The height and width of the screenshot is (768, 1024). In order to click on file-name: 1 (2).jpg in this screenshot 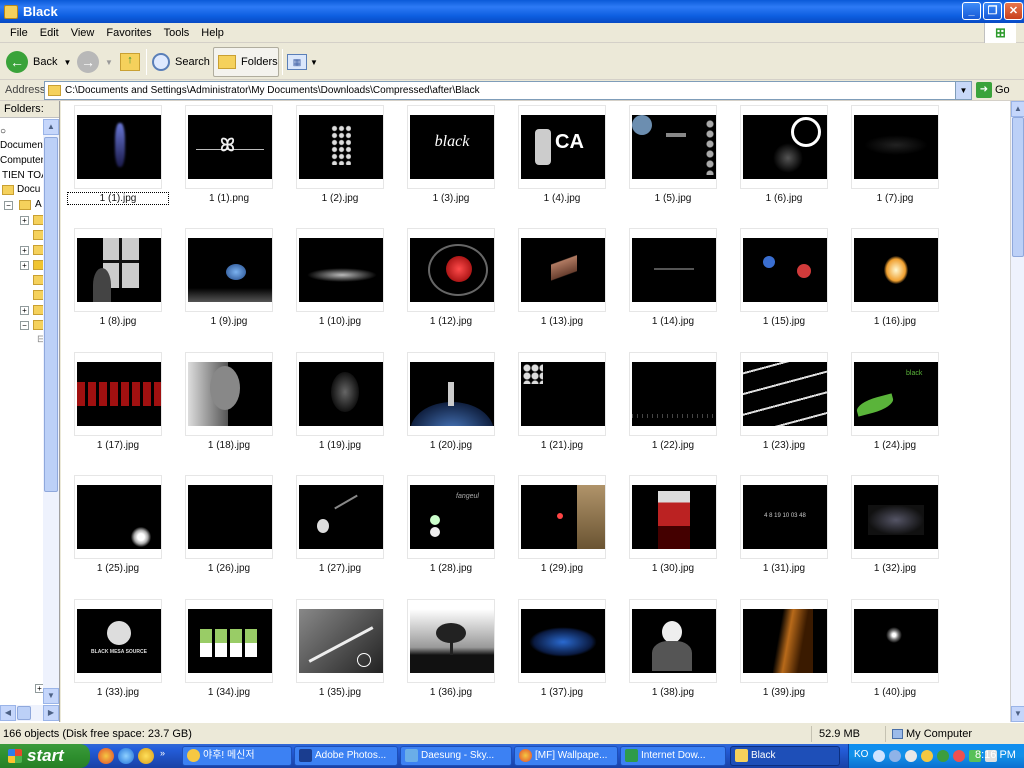, I will do `click(340, 198)`.